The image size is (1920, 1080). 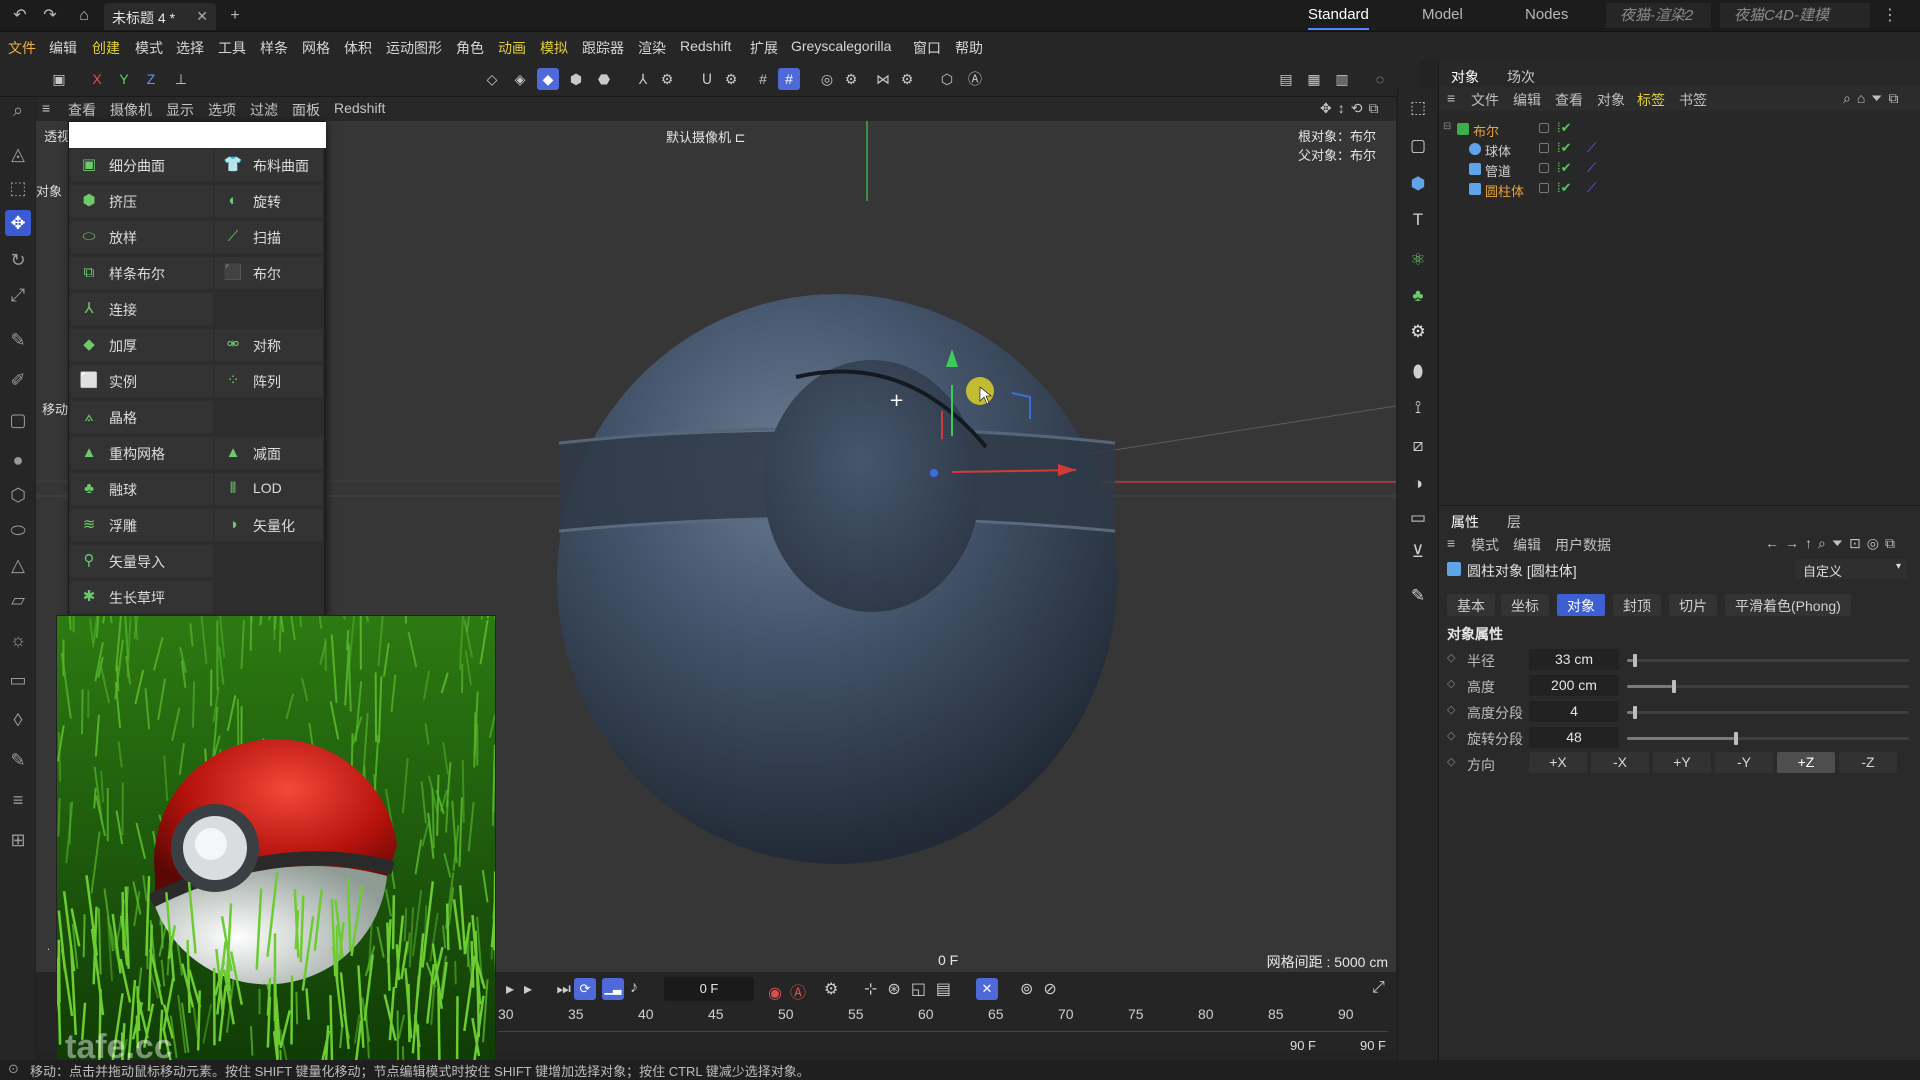 What do you see at coordinates (1418, 552) in the screenshot?
I see `scene-icon: ⊻` at bounding box center [1418, 552].